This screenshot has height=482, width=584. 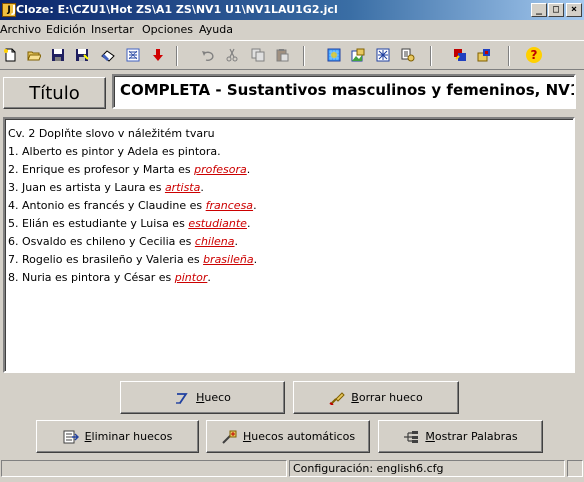 What do you see at coordinates (82, 55) in the screenshot?
I see `save-as-icon` at bounding box center [82, 55].